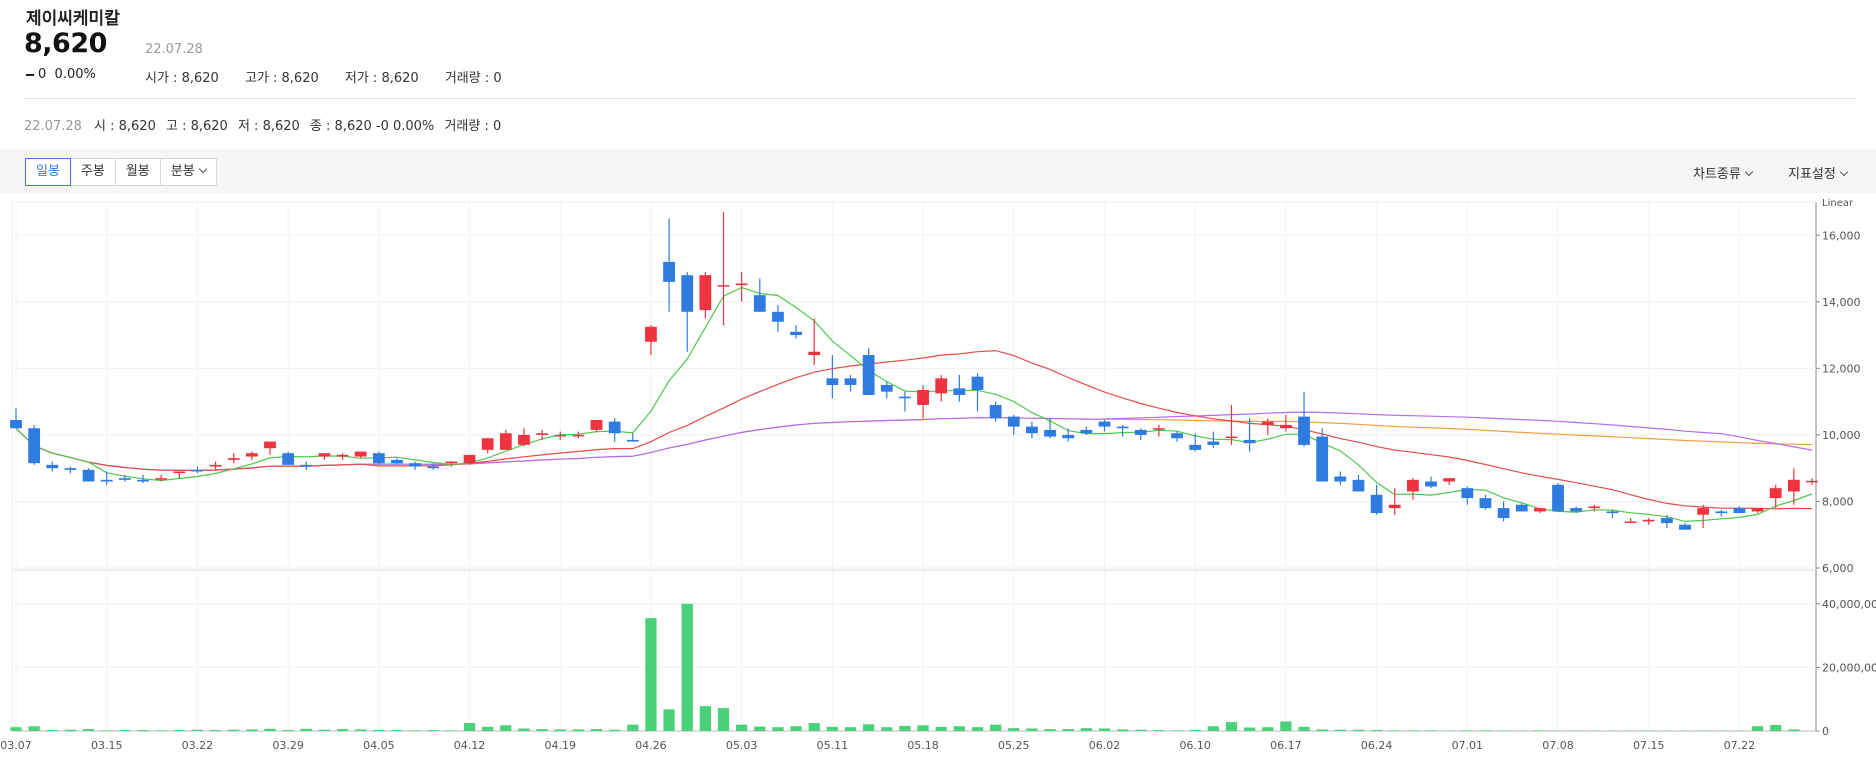  What do you see at coordinates (48, 172) in the screenshot?
I see `tab-daily: 일봉` at bounding box center [48, 172].